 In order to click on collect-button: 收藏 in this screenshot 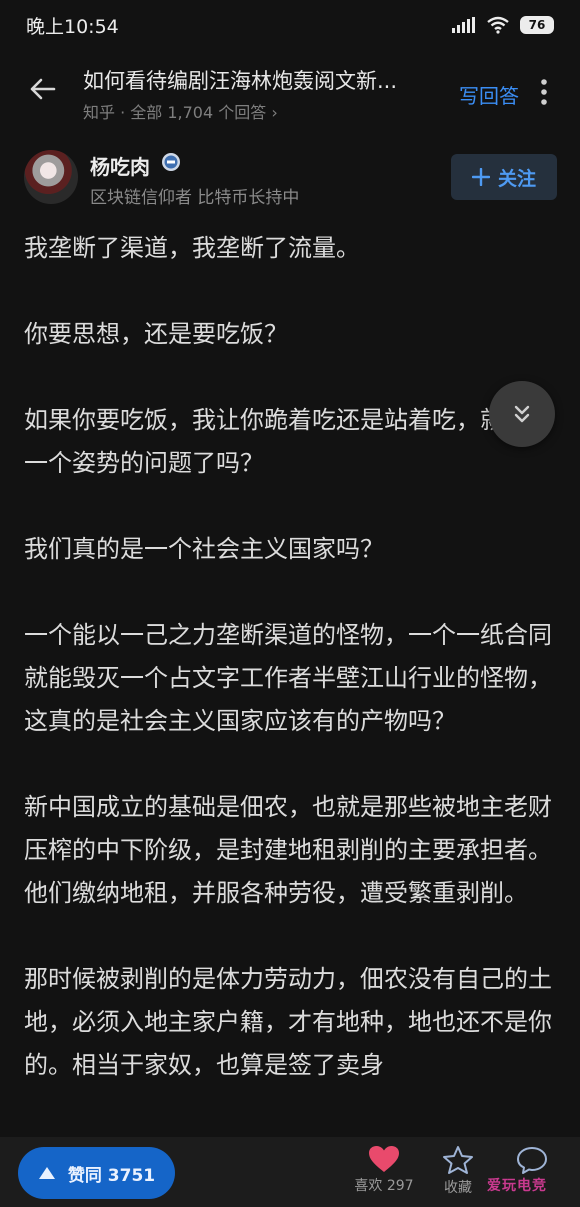, I will do `click(458, 1175)`.